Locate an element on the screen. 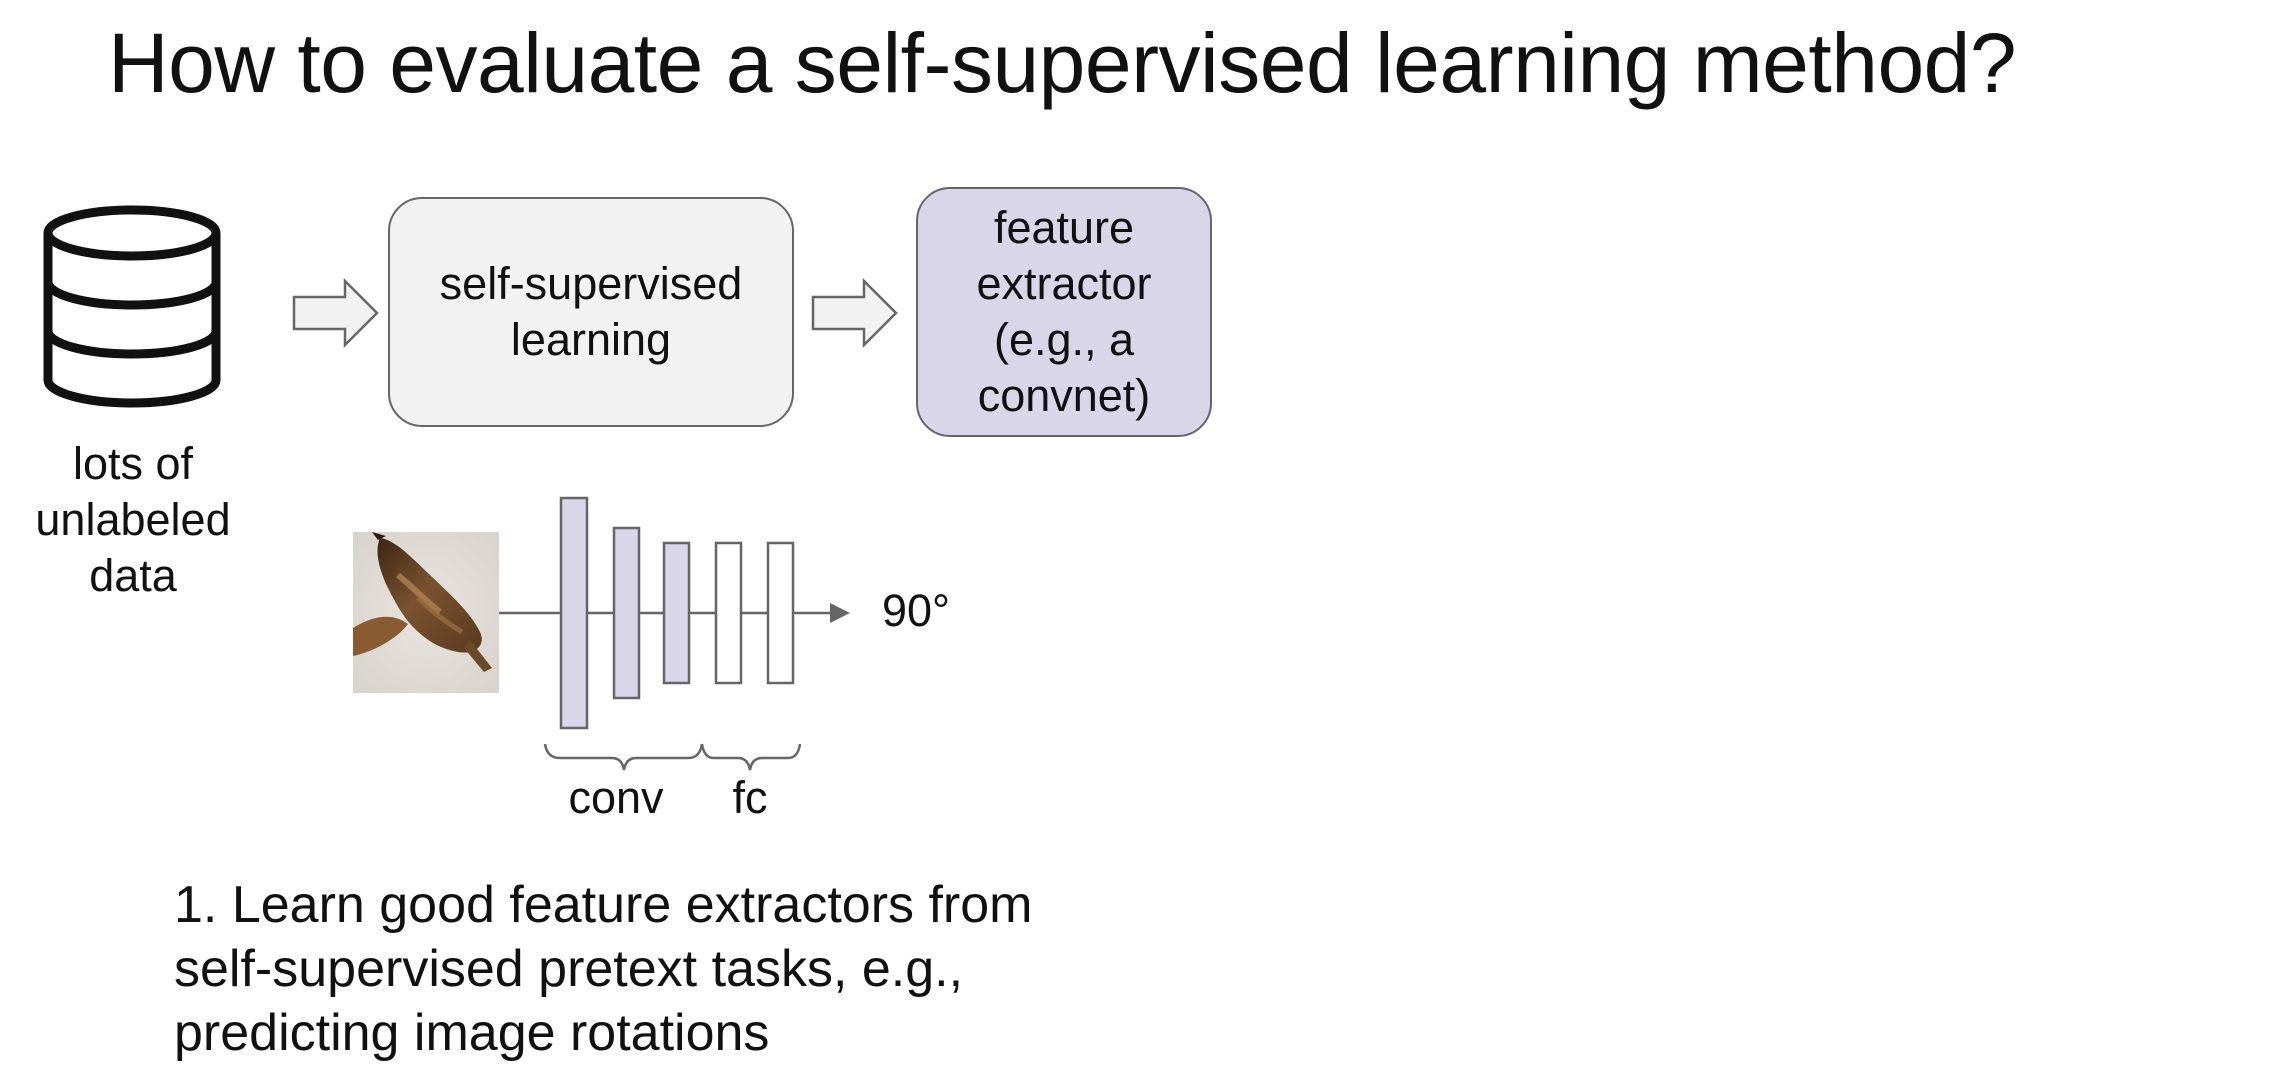 The width and height of the screenshot is (2286, 1084). output-arrowhead-icon is located at coordinates (840, 613).